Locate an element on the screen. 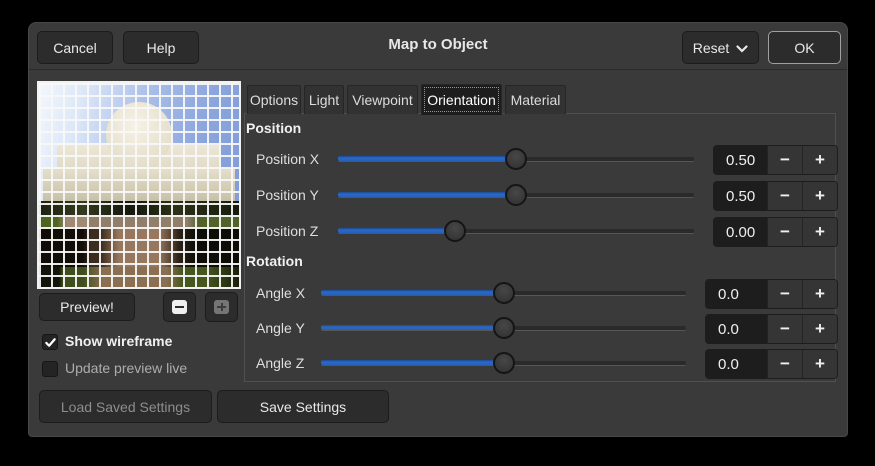 This screenshot has height=466, width=875. angle-y-label: Angle Y is located at coordinates (280, 328).